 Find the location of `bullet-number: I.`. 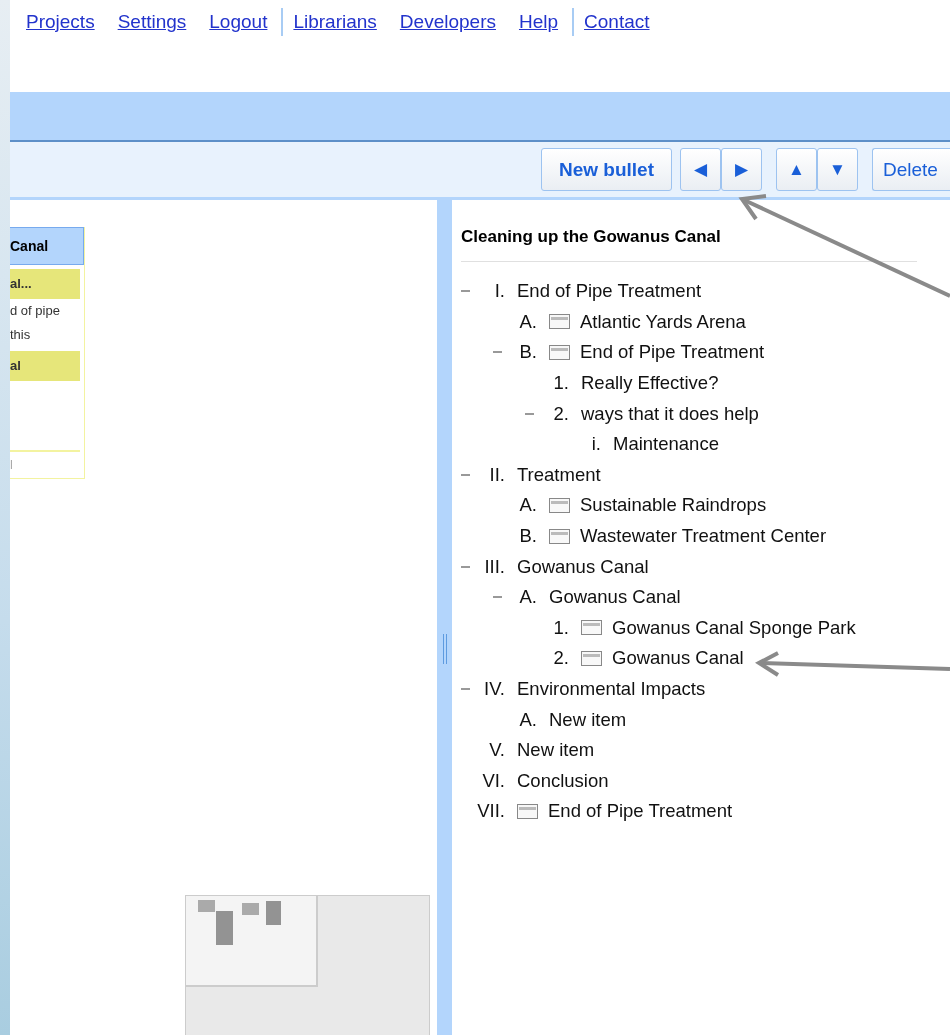

bullet-number: I. is located at coordinates (499, 291).